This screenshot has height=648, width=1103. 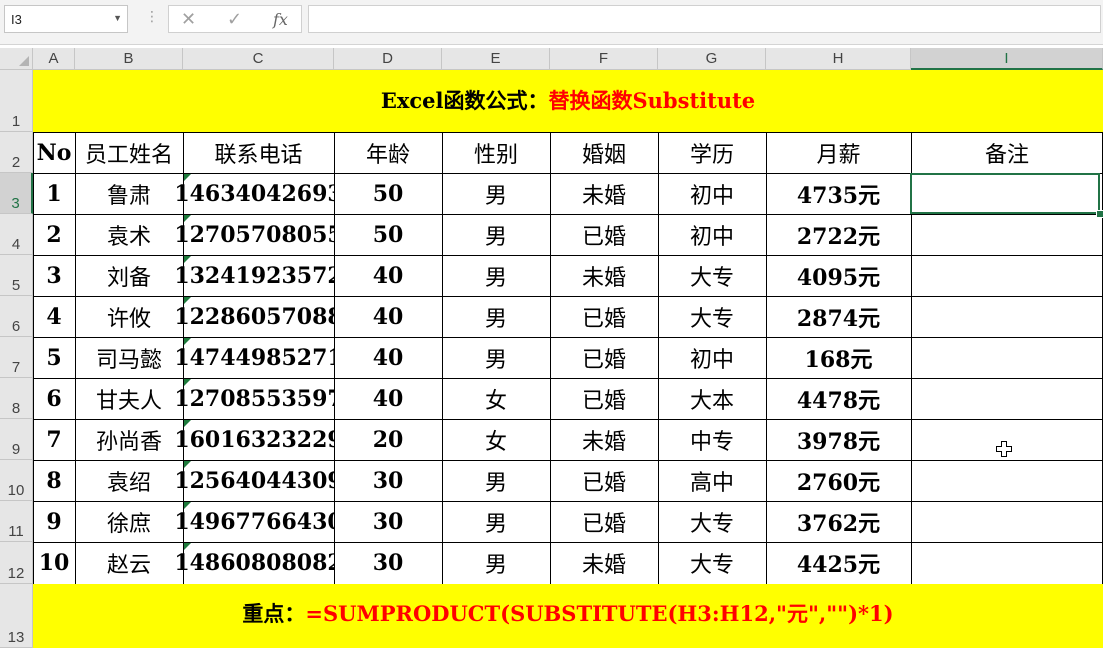 I want to click on check-icon: ✓, so click(x=234, y=19).